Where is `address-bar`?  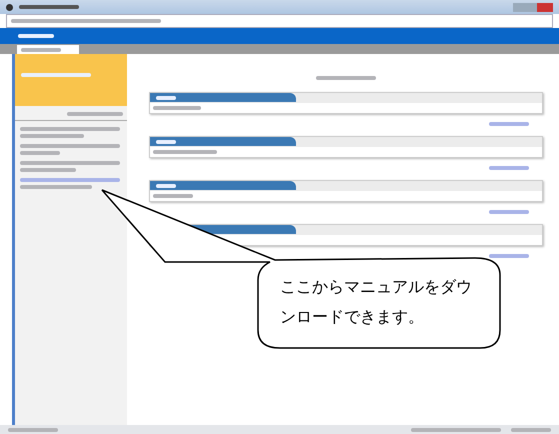 address-bar is located at coordinates (279, 21).